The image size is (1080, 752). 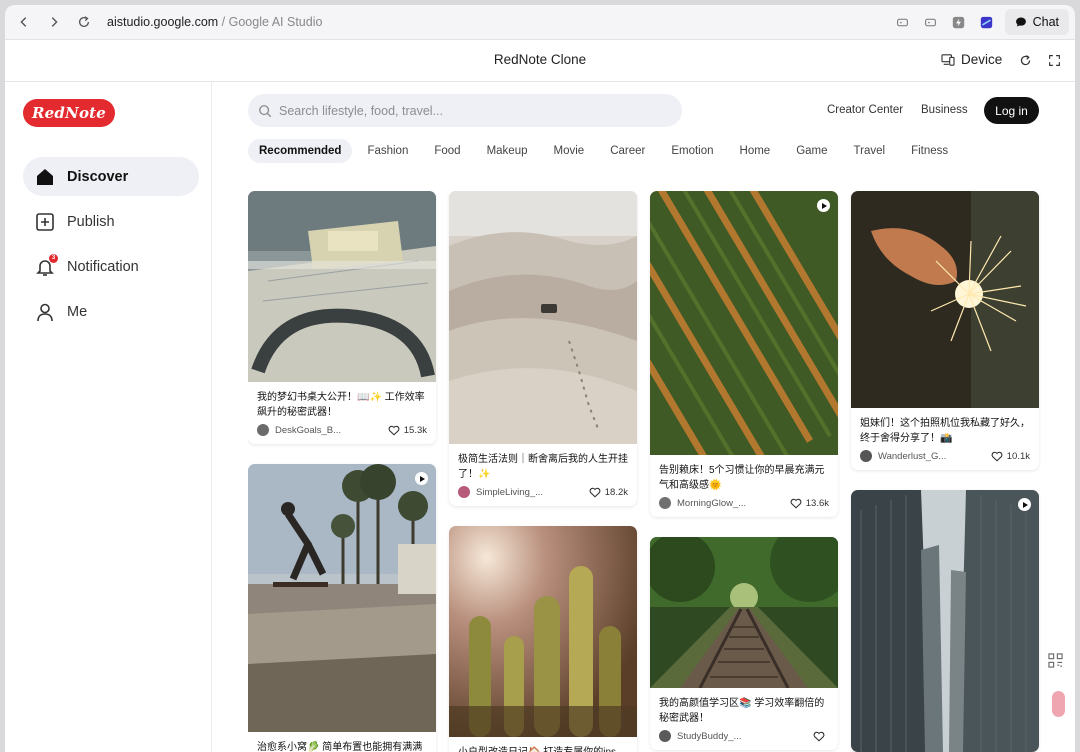 What do you see at coordinates (543, 744) in the screenshot?
I see `card-title: 小户型改造日记🏠 打造专属你的ins` at bounding box center [543, 744].